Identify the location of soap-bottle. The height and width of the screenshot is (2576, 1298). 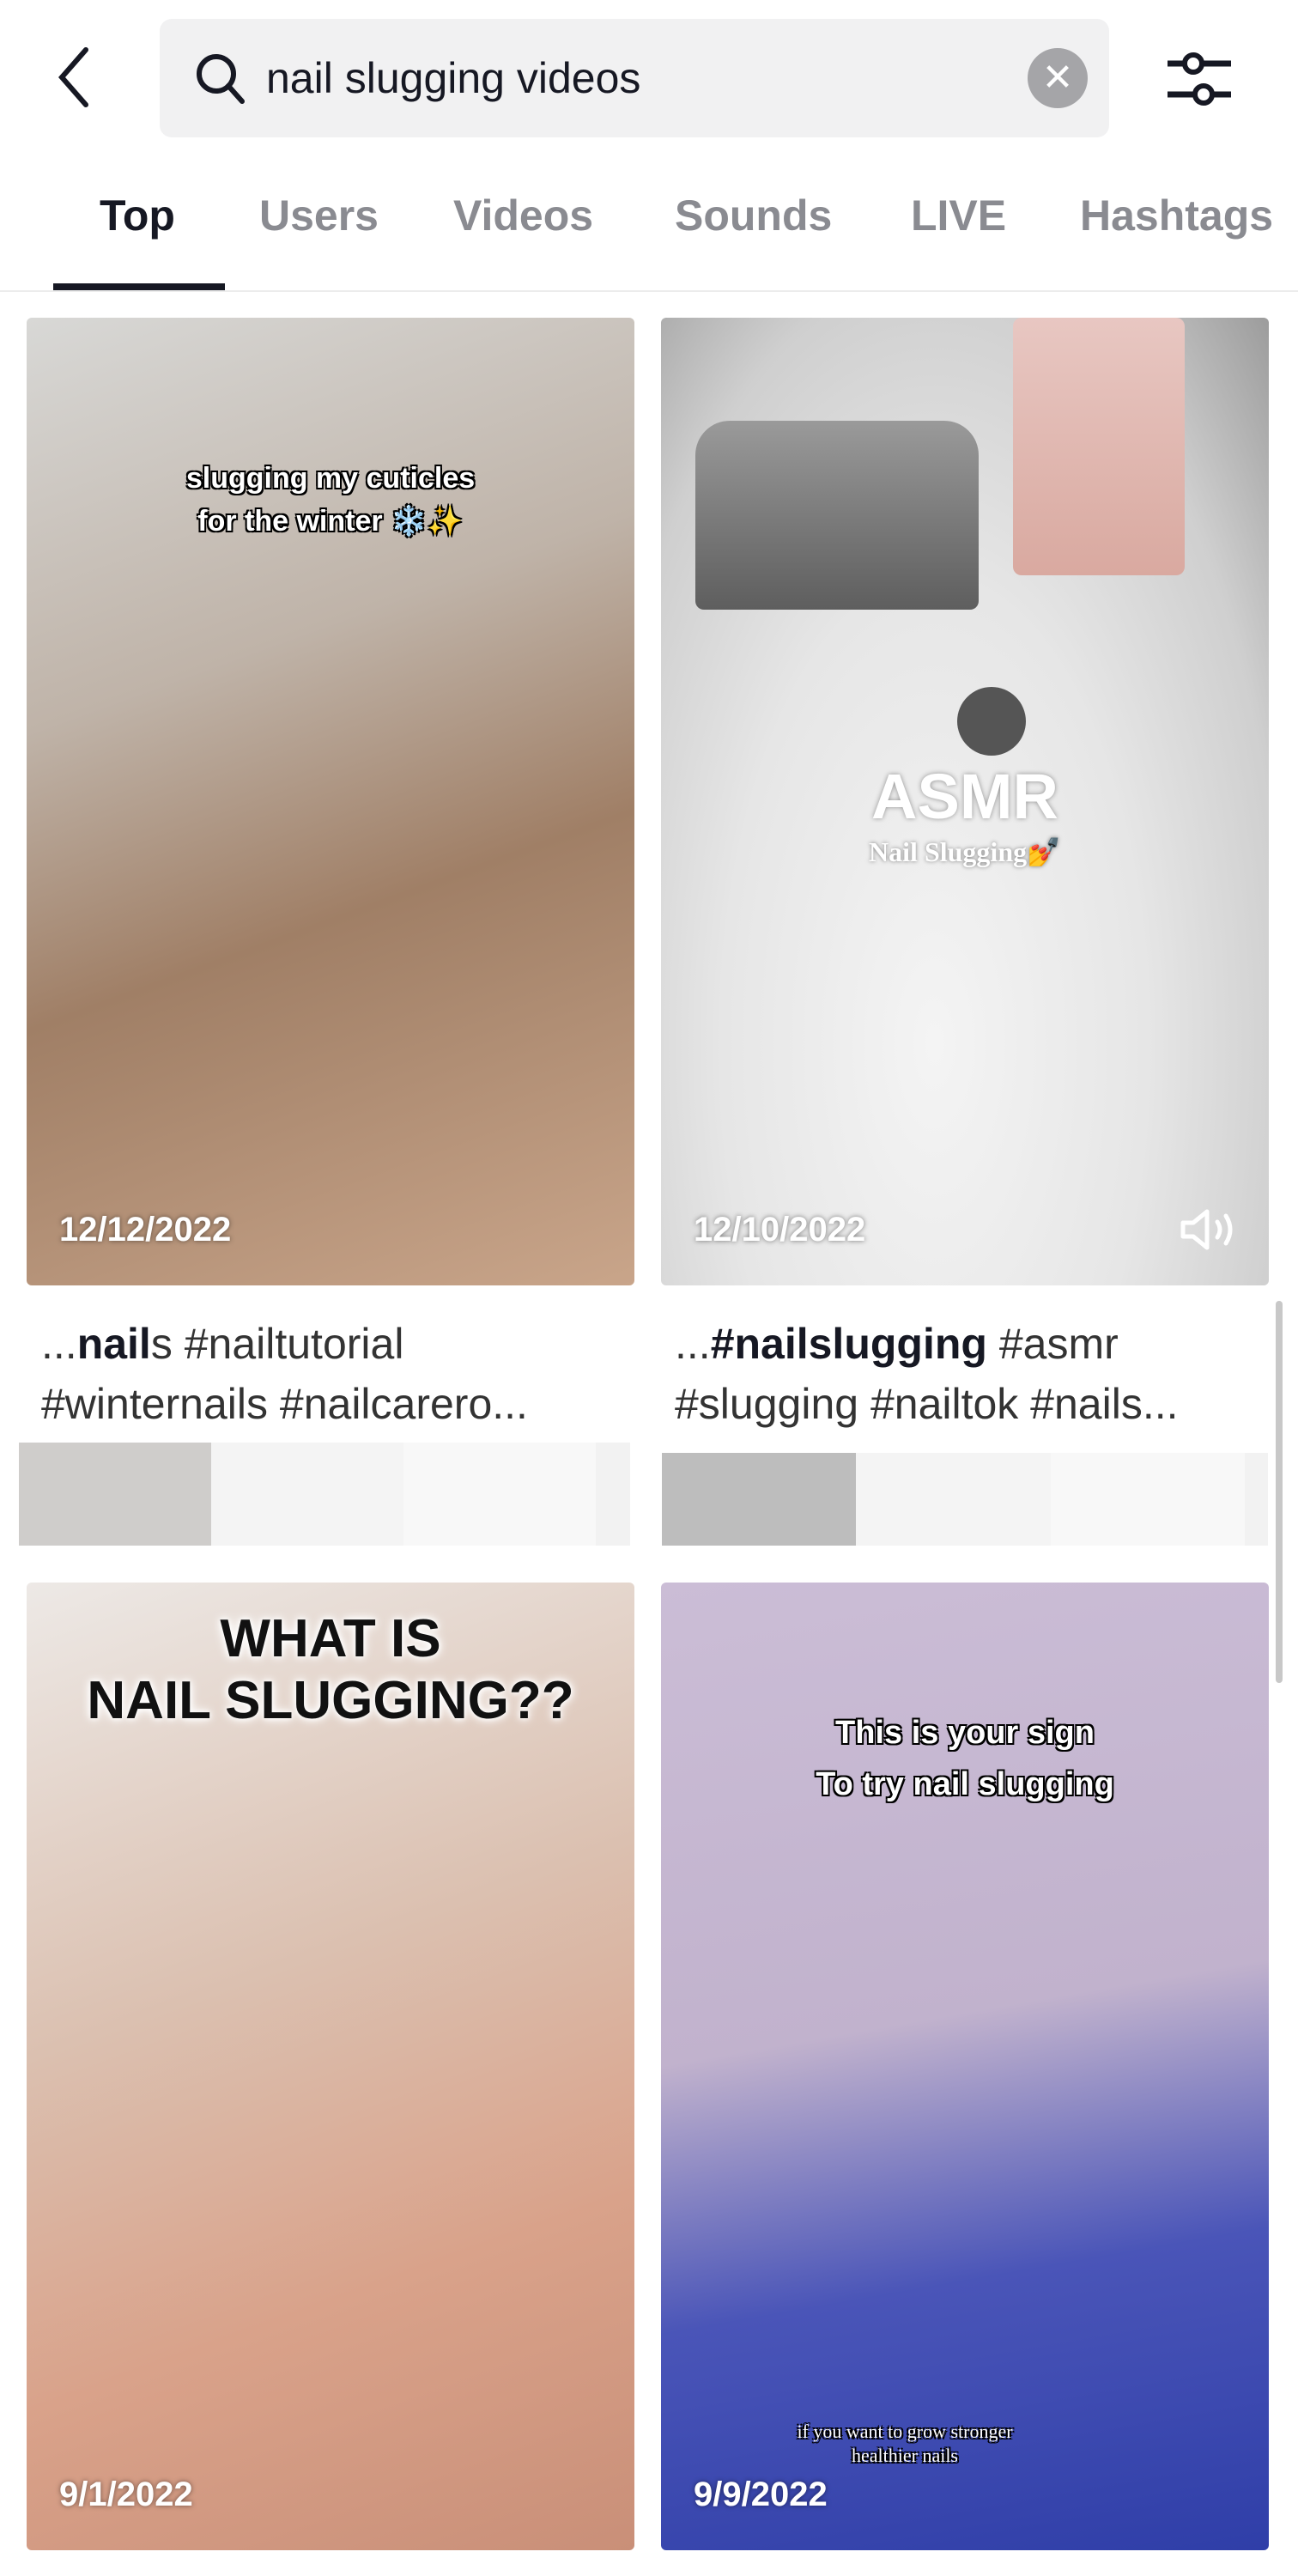
(1099, 446).